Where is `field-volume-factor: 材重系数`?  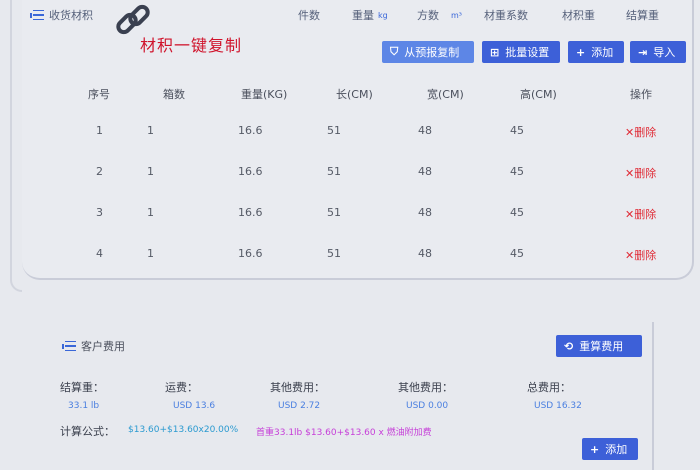 field-volume-factor: 材重系数 is located at coordinates (506, 15).